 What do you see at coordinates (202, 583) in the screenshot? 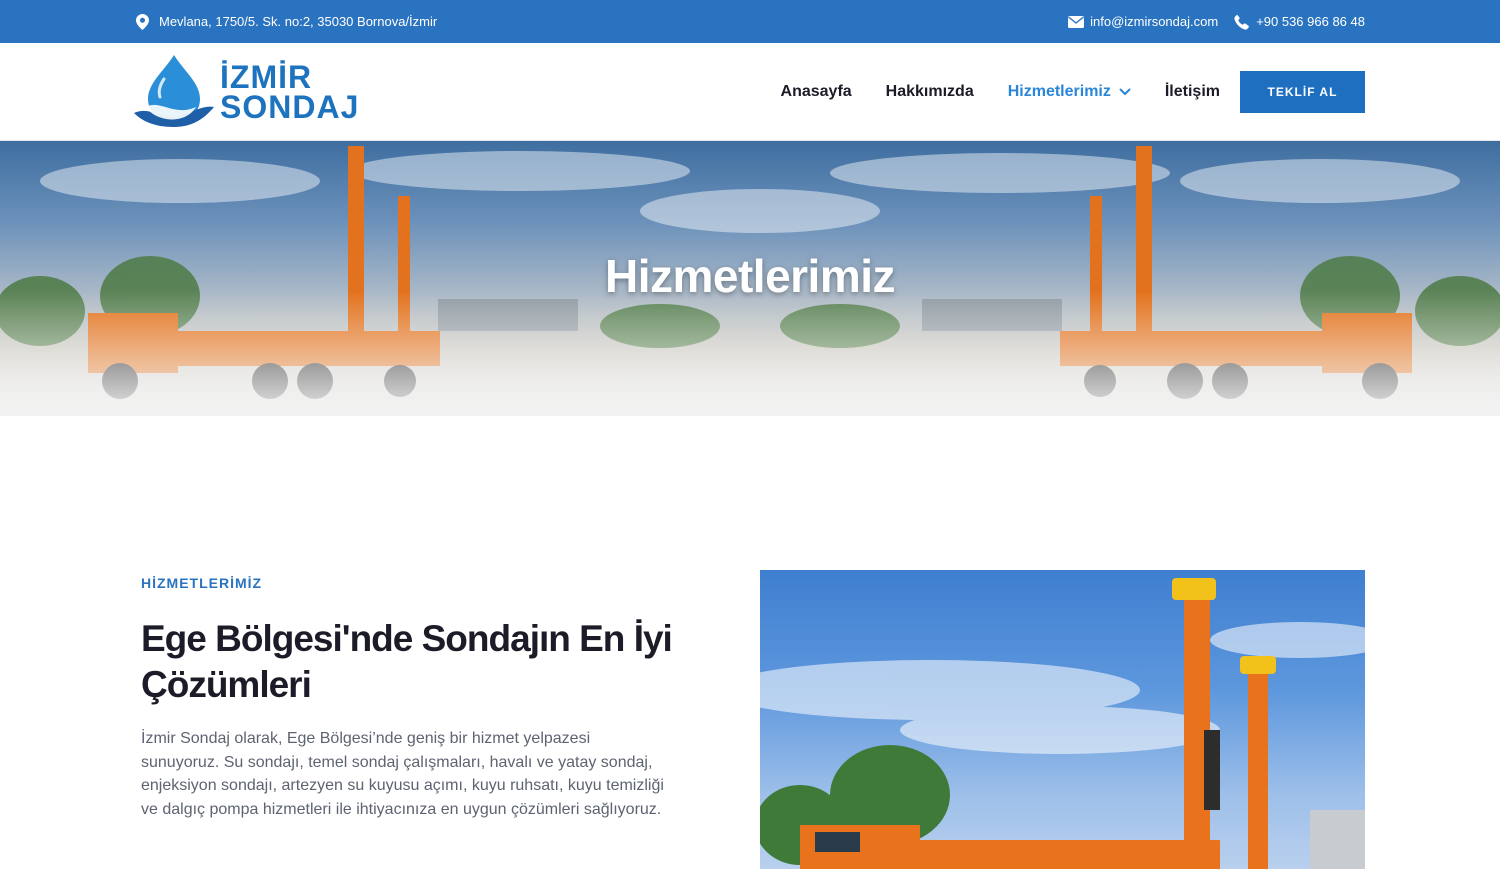
I see `section-label: HİZMETLERİMİZ` at bounding box center [202, 583].